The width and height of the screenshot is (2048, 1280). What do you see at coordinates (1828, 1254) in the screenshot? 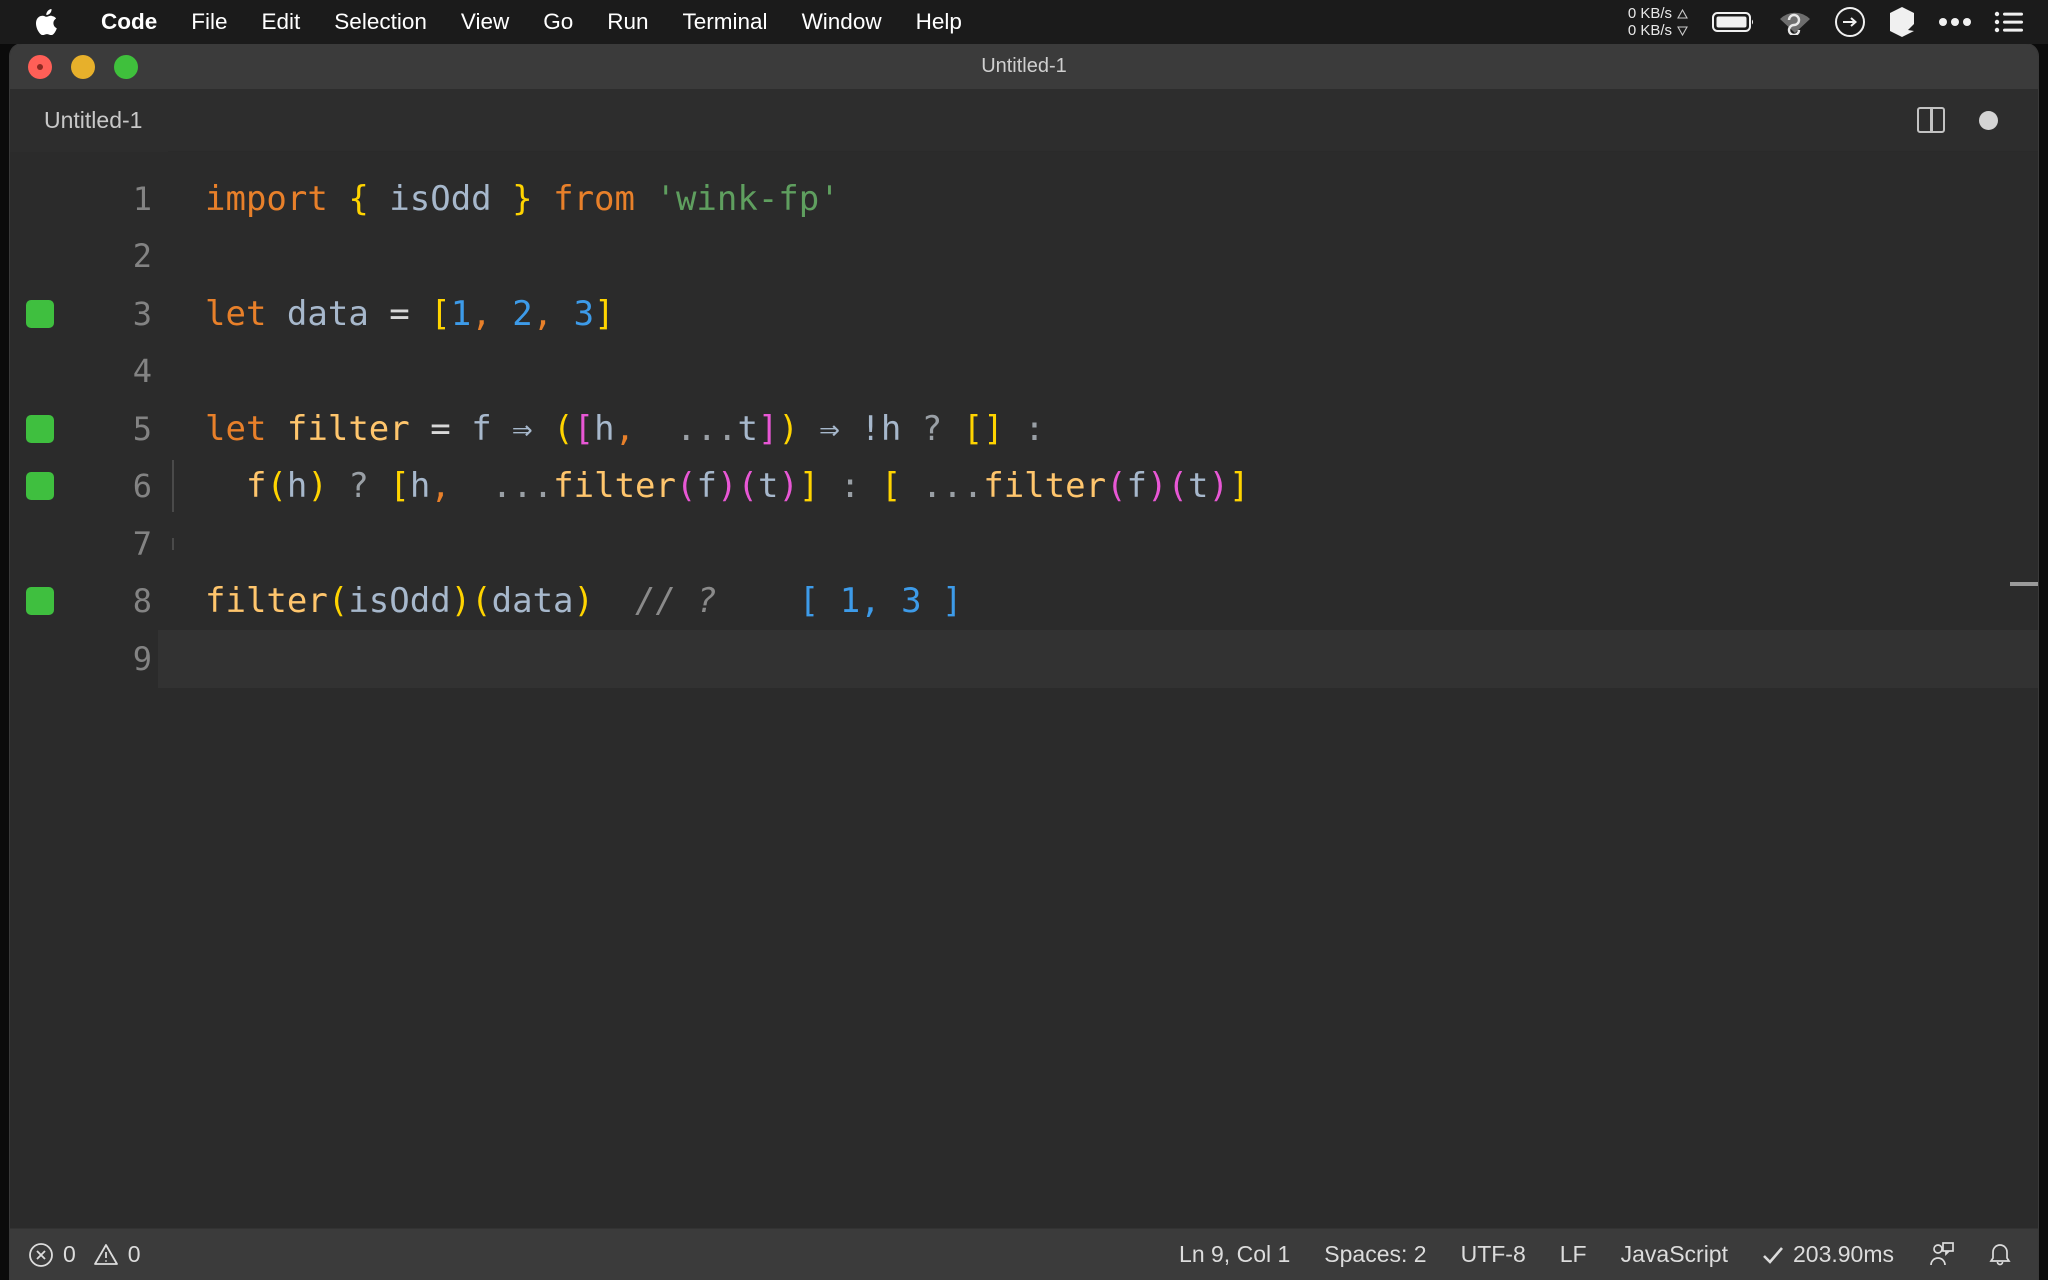
I see `quokka-run-status: 203.90ms` at bounding box center [1828, 1254].